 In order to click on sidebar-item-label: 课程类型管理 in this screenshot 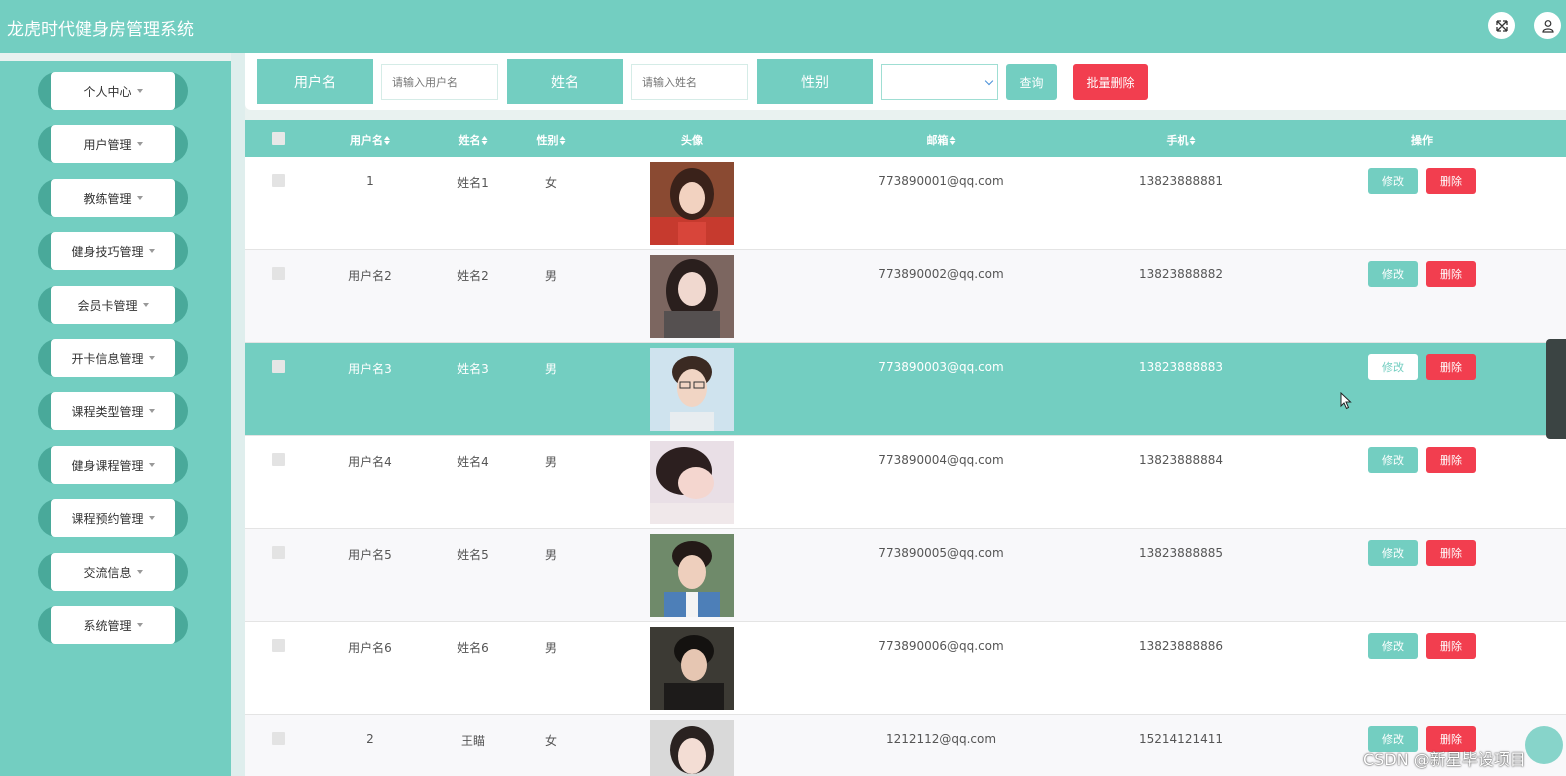, I will do `click(107, 411)`.